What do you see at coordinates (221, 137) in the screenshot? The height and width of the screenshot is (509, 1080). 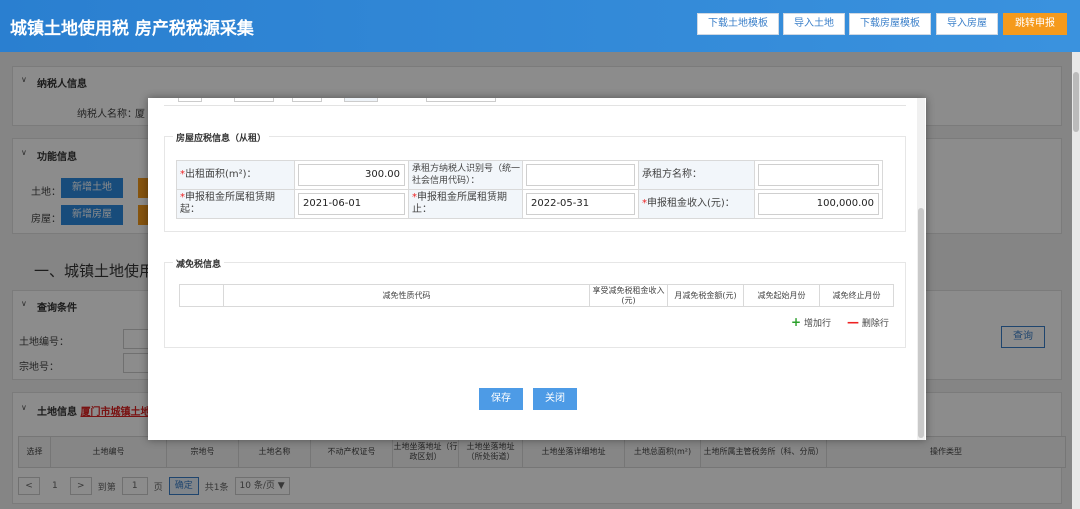 I see `rent-section-title: 房屋应税信息（从租）` at bounding box center [221, 137].